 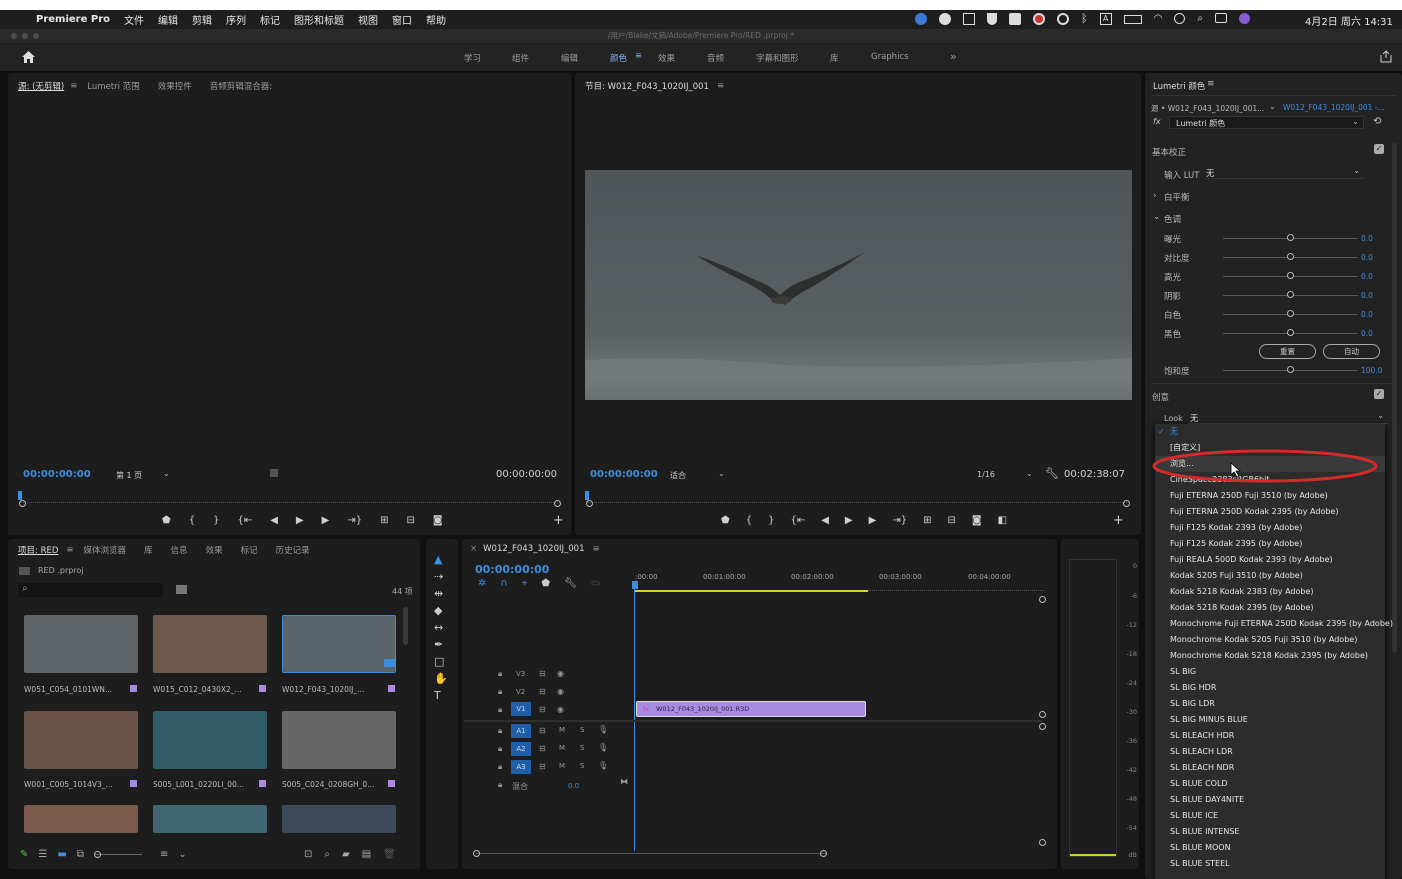 I want to click on menu-item-look: SL BIG MINUS BLUE, so click(x=1270, y=720).